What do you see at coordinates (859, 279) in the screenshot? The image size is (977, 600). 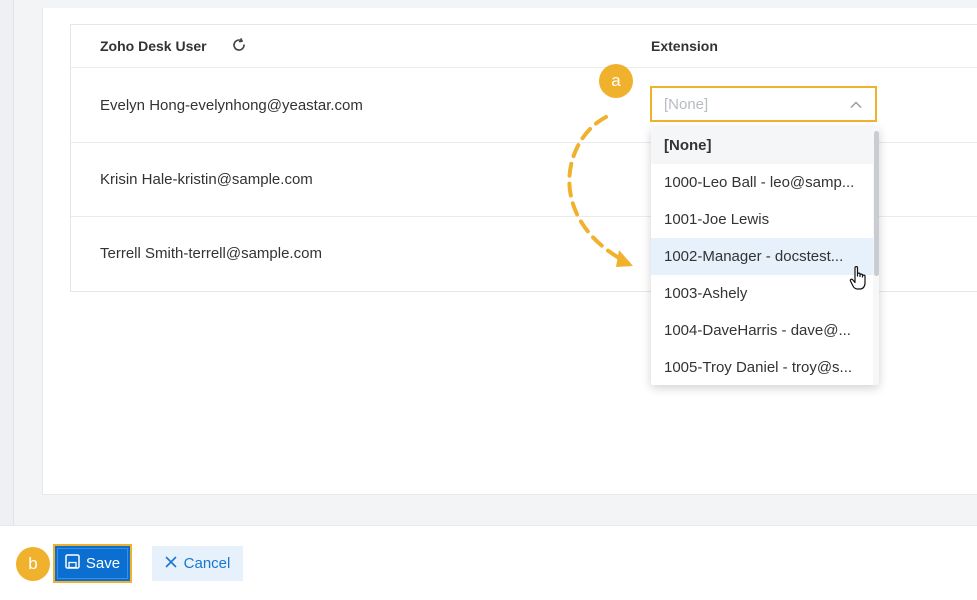 I see `hand-cursor-icon` at bounding box center [859, 279].